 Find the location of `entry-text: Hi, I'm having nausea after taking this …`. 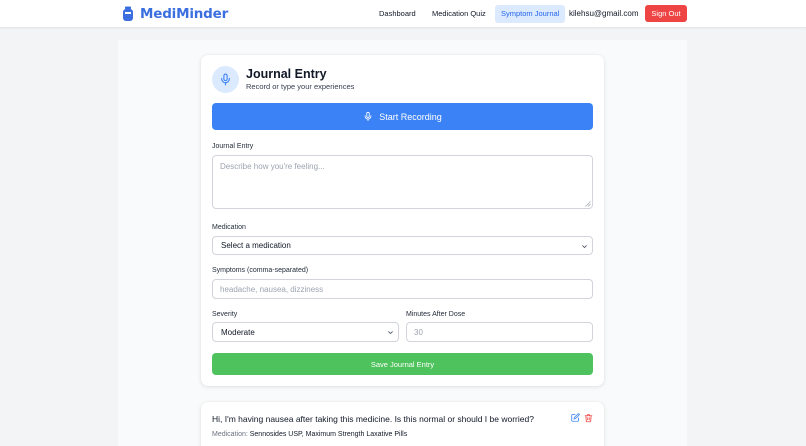

entry-text: Hi, I'm having nausea after taking this … is located at coordinates (373, 419).